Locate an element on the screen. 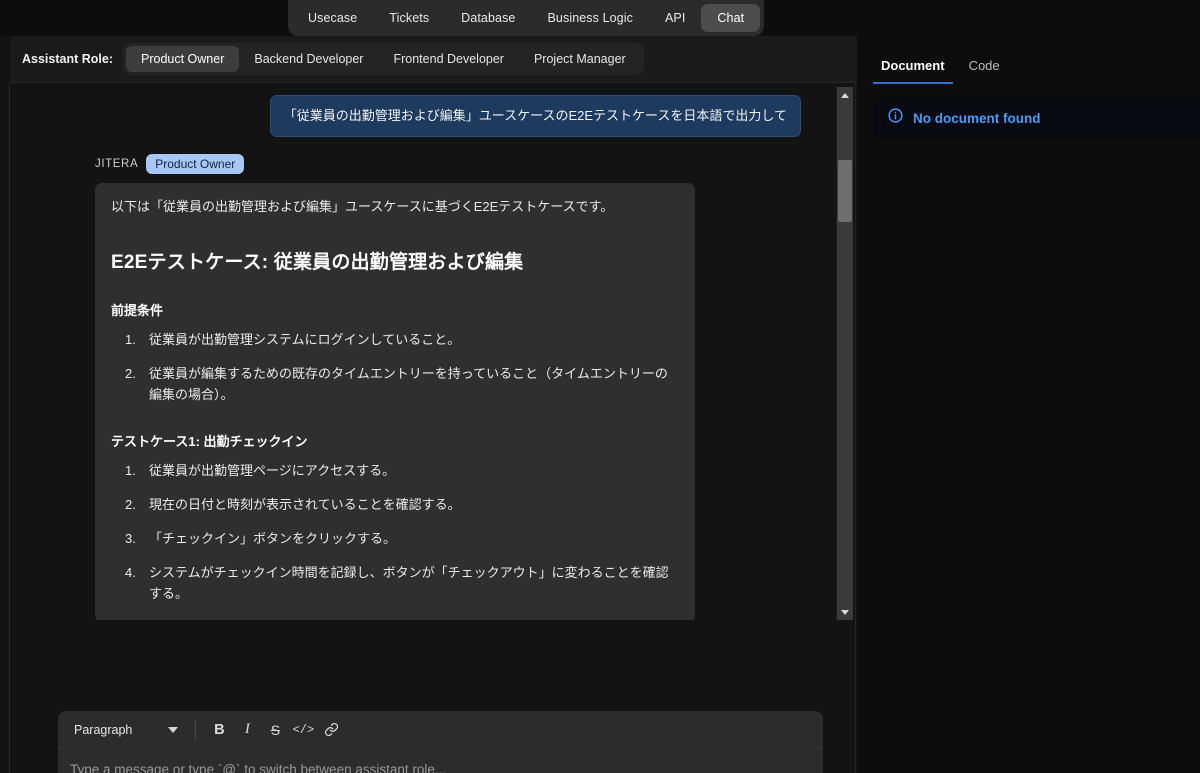 The height and width of the screenshot is (773, 1200). tab-tickets: Tickets is located at coordinates (409, 18).